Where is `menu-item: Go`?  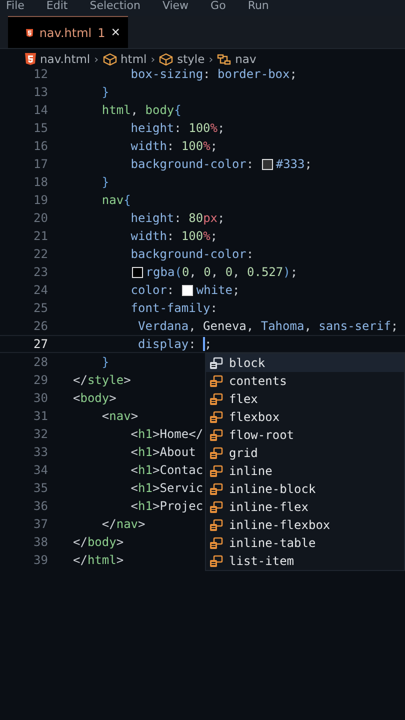 menu-item: Go is located at coordinates (218, 6).